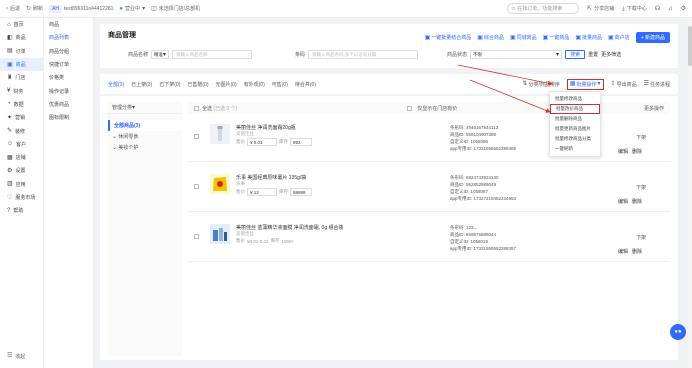 The height and width of the screenshot is (368, 692). What do you see at coordinates (301, 142) in the screenshot?
I see `stock-input: 992` at bounding box center [301, 142].